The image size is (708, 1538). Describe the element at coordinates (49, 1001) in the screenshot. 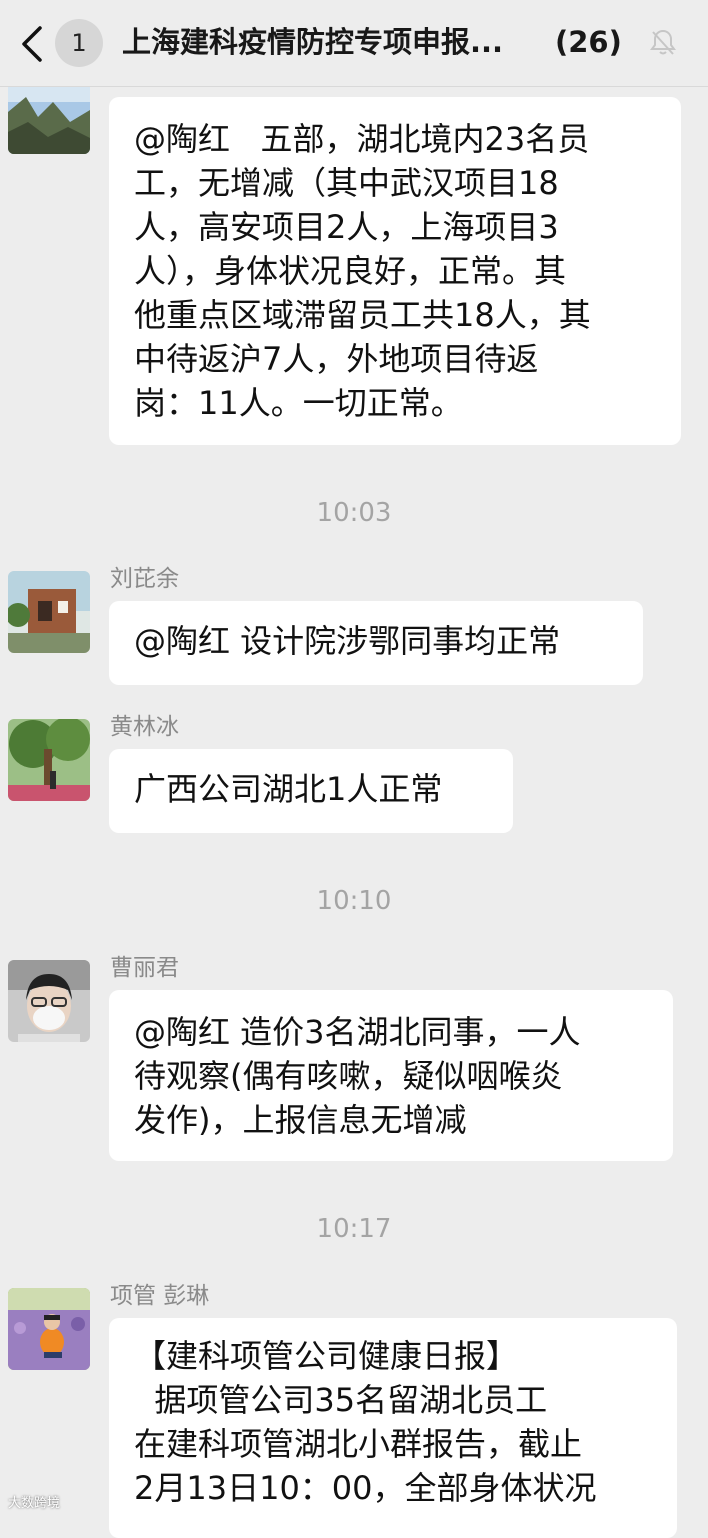

I see `avatar-person-mask` at that location.